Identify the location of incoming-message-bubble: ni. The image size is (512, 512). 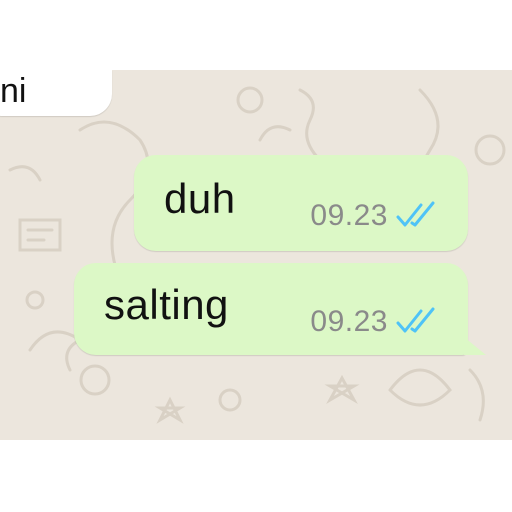
(56, 93).